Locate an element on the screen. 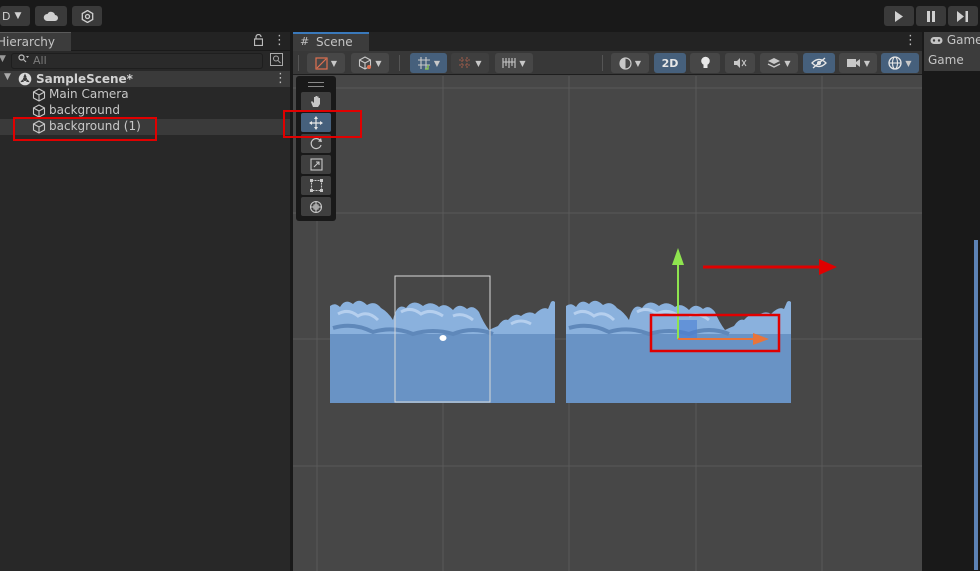 The image size is (980, 571). transform-icon is located at coordinates (316, 206).